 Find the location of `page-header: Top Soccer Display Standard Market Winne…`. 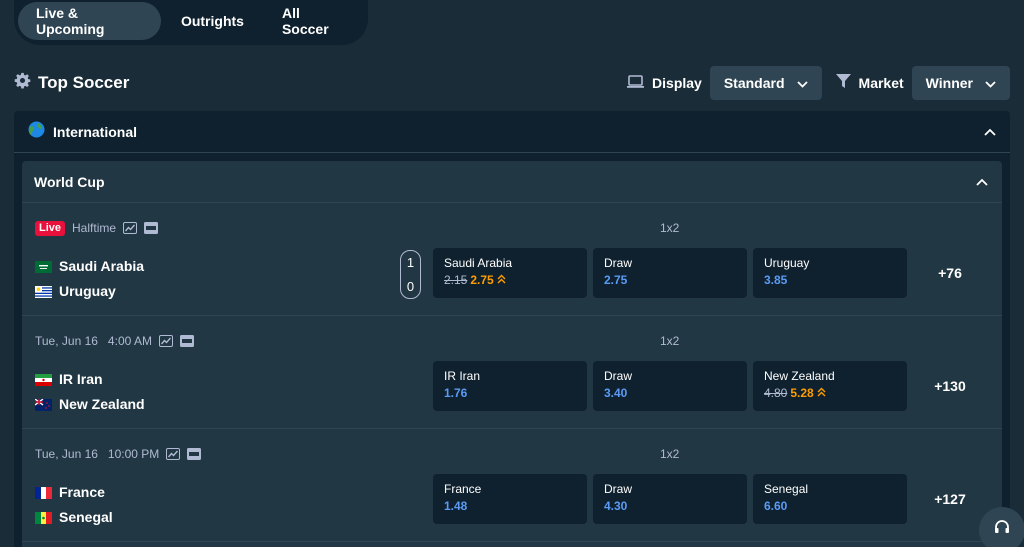

page-header: Top Soccer Display Standard Market Winne… is located at coordinates (512, 83).